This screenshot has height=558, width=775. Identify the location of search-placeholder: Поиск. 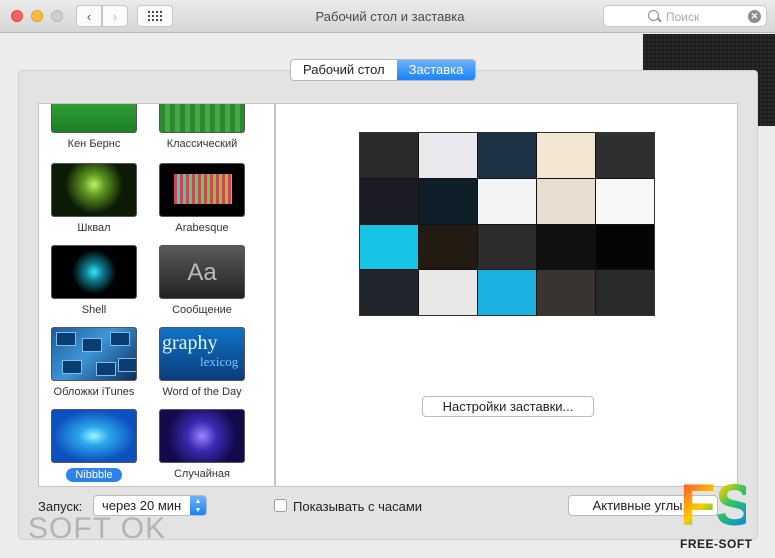
(683, 17).